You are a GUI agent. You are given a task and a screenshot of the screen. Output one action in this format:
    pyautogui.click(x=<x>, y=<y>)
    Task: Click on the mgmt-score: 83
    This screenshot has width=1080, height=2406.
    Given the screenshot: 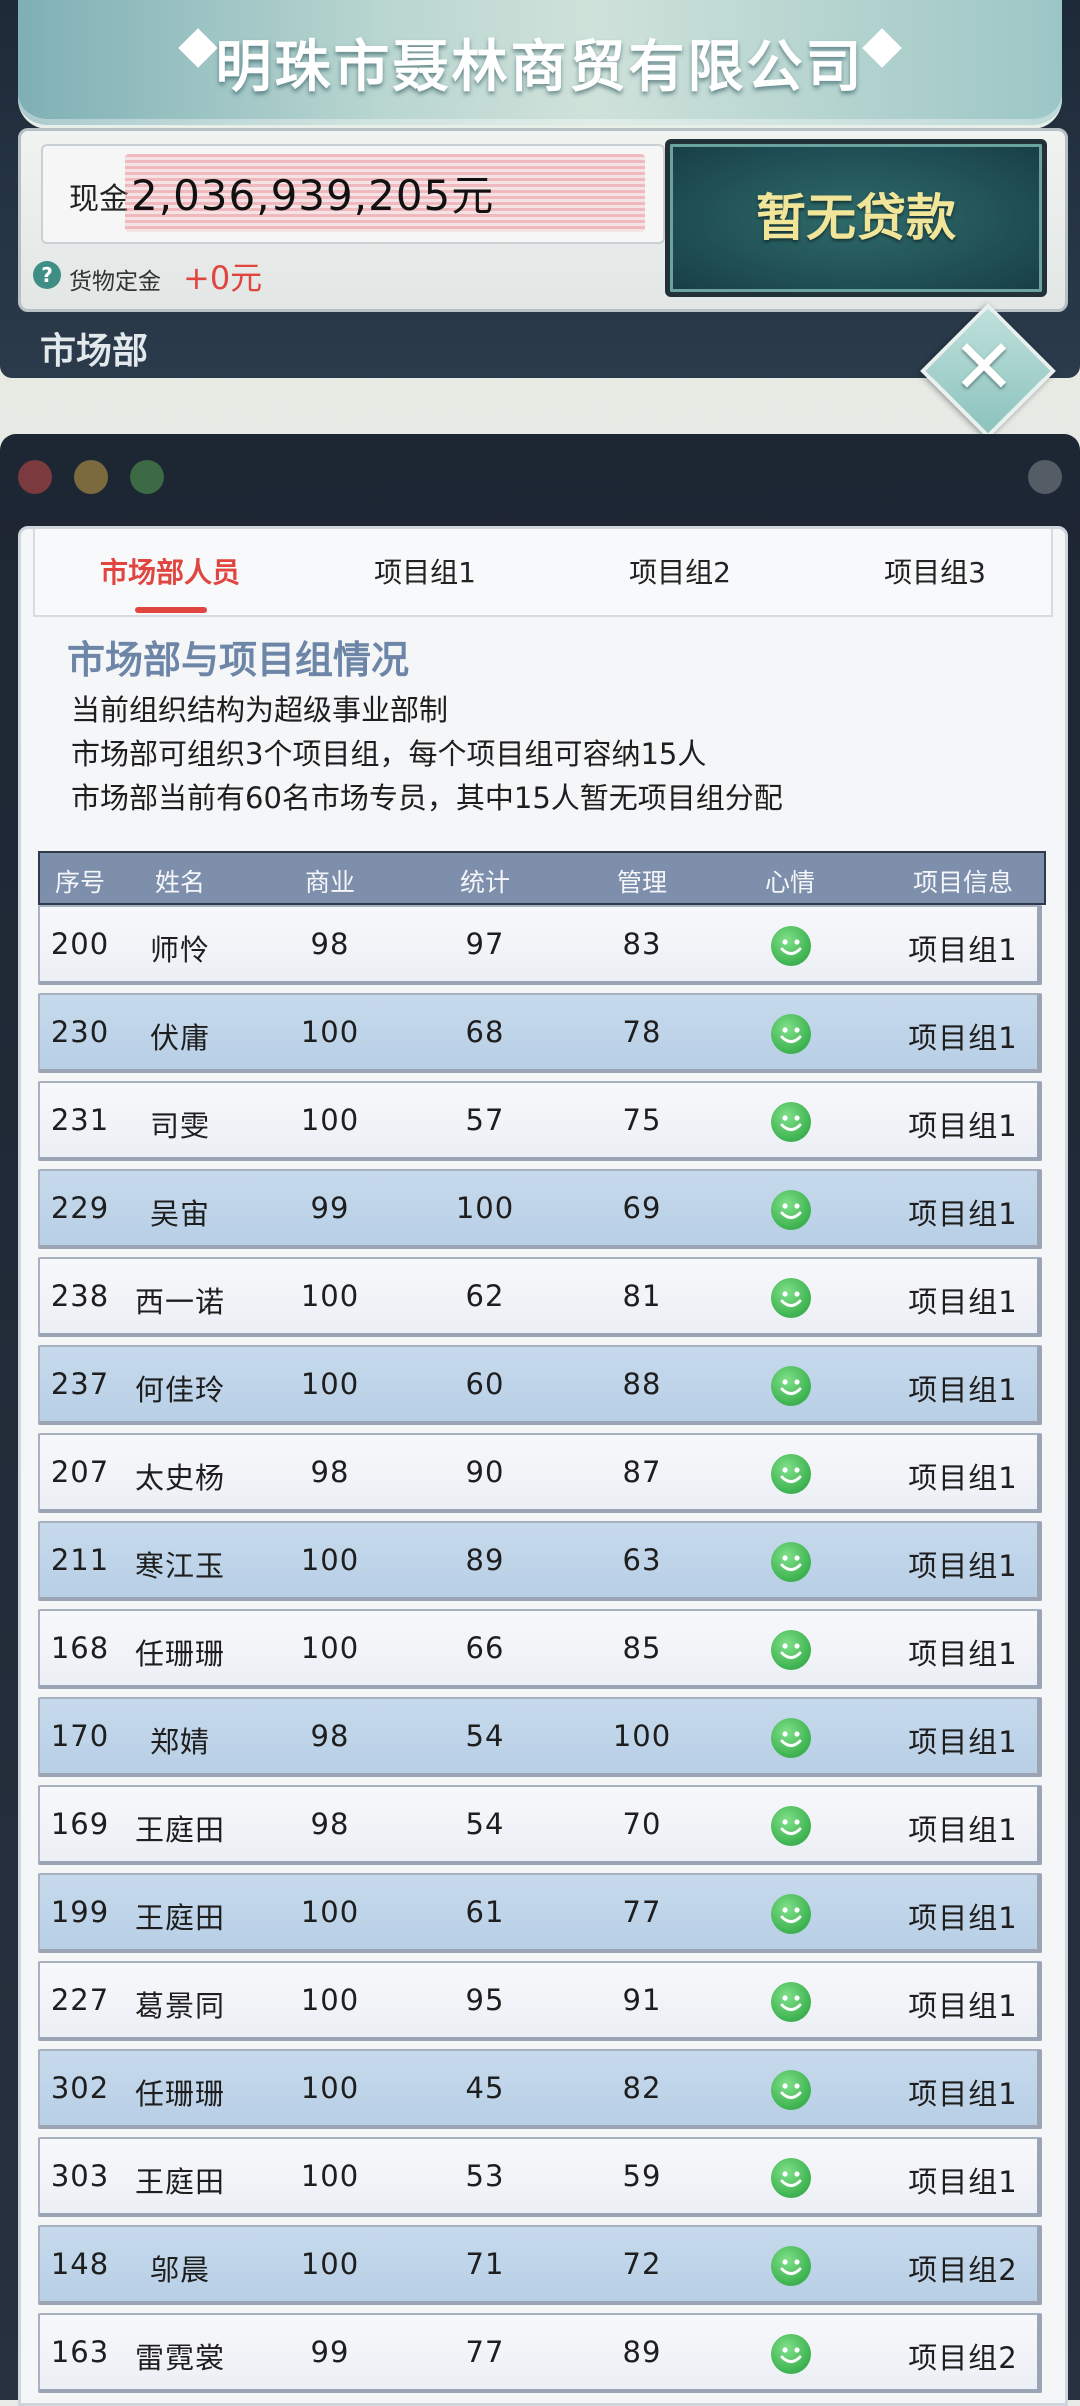 What is the action you would take?
    pyautogui.click(x=642, y=944)
    